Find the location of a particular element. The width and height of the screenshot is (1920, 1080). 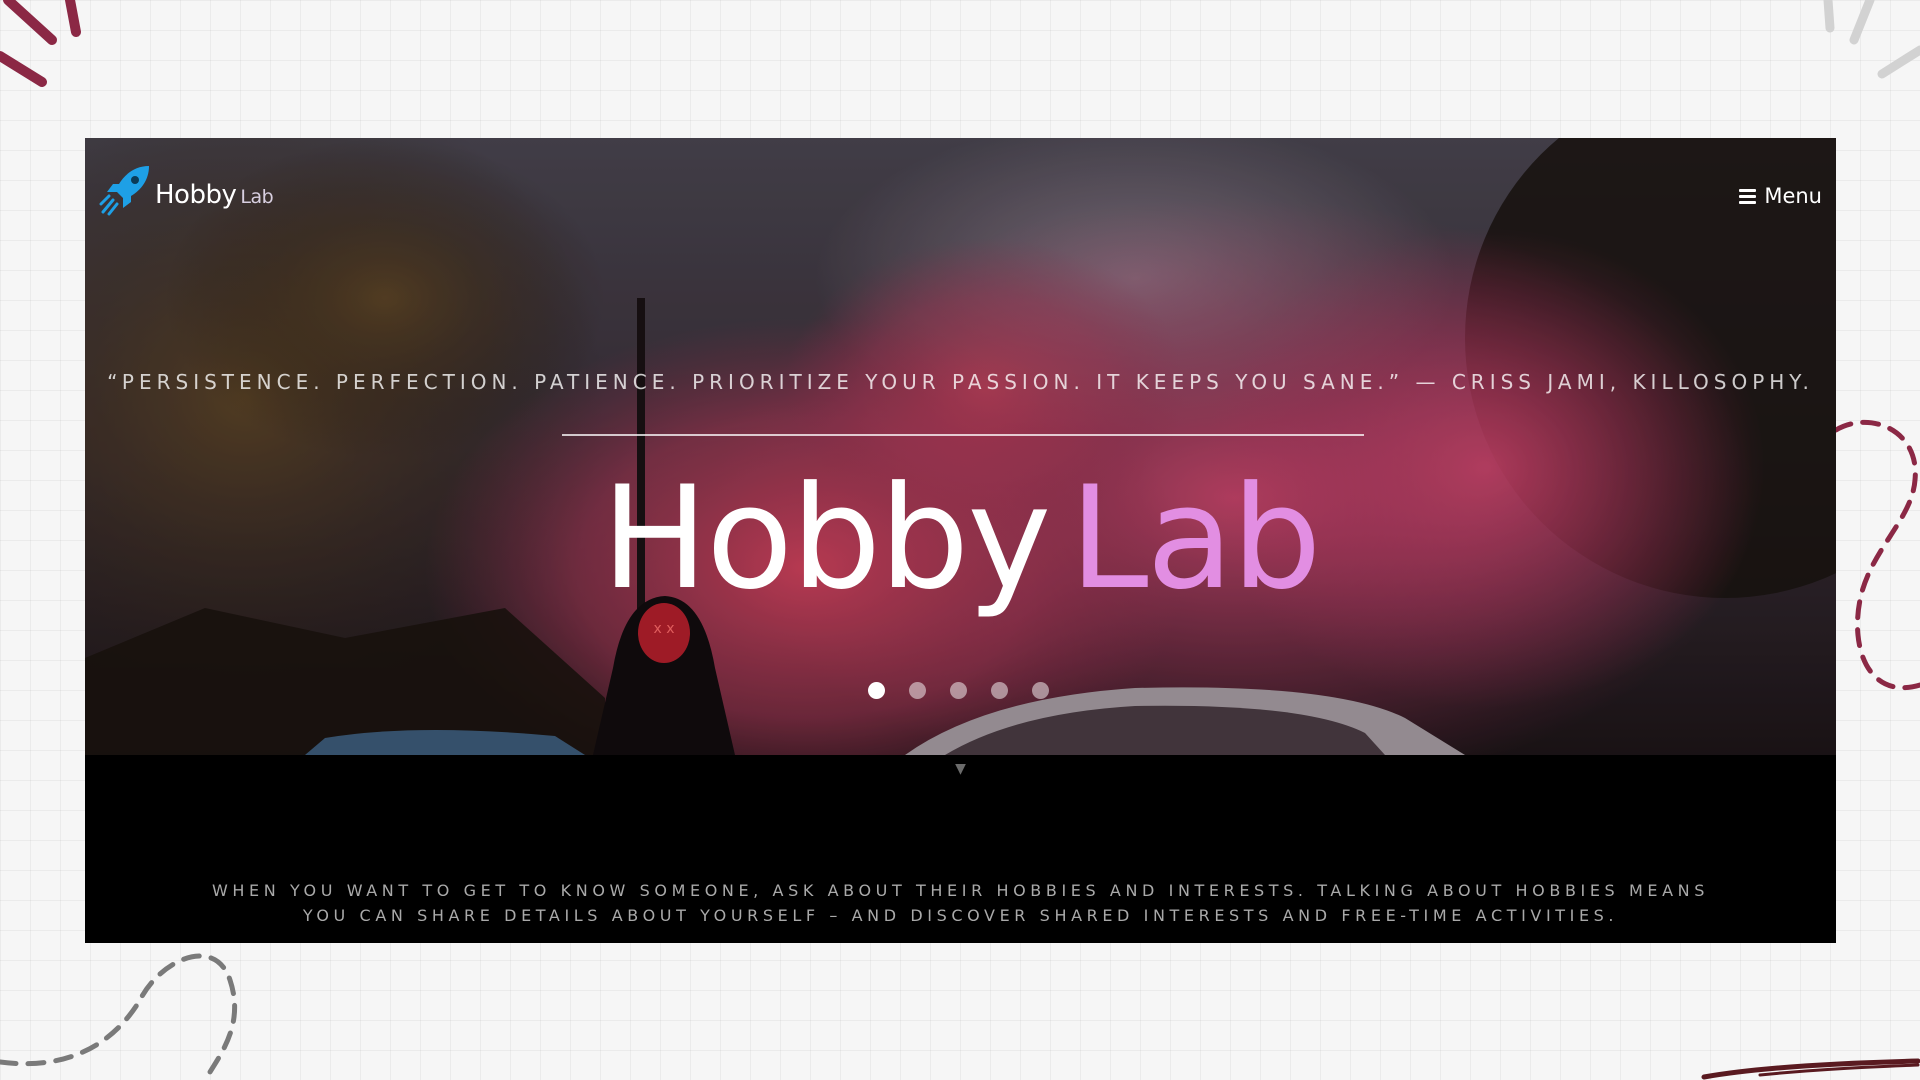

menu-button: Menu is located at coordinates (1780, 196).